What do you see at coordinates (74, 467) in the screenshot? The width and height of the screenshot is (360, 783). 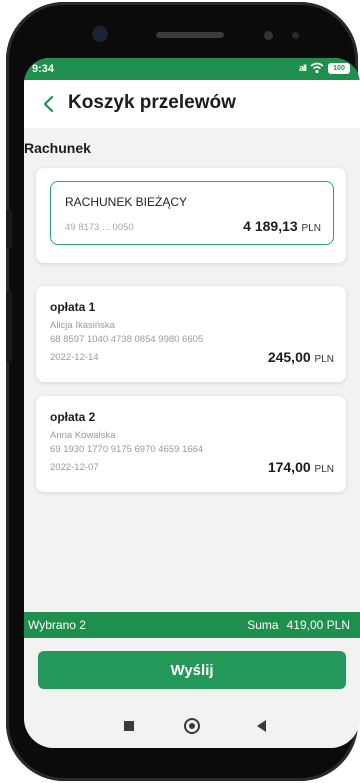 I see `payment-date: 2022-12-07` at bounding box center [74, 467].